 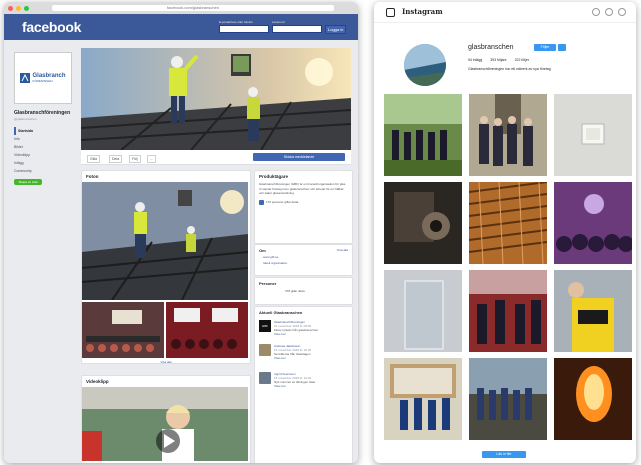 I want to click on sidebar-item-info: Info, so click(x=45, y=139).